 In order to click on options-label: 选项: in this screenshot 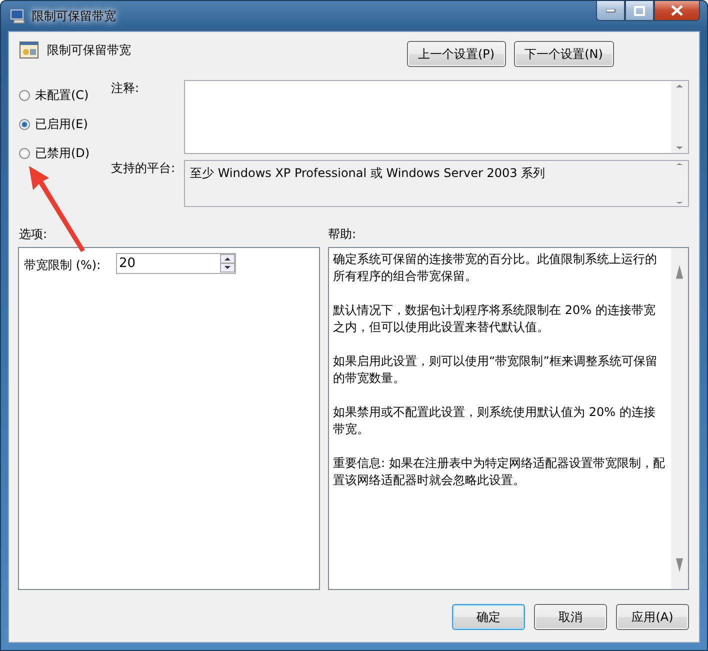, I will do `click(33, 234)`.